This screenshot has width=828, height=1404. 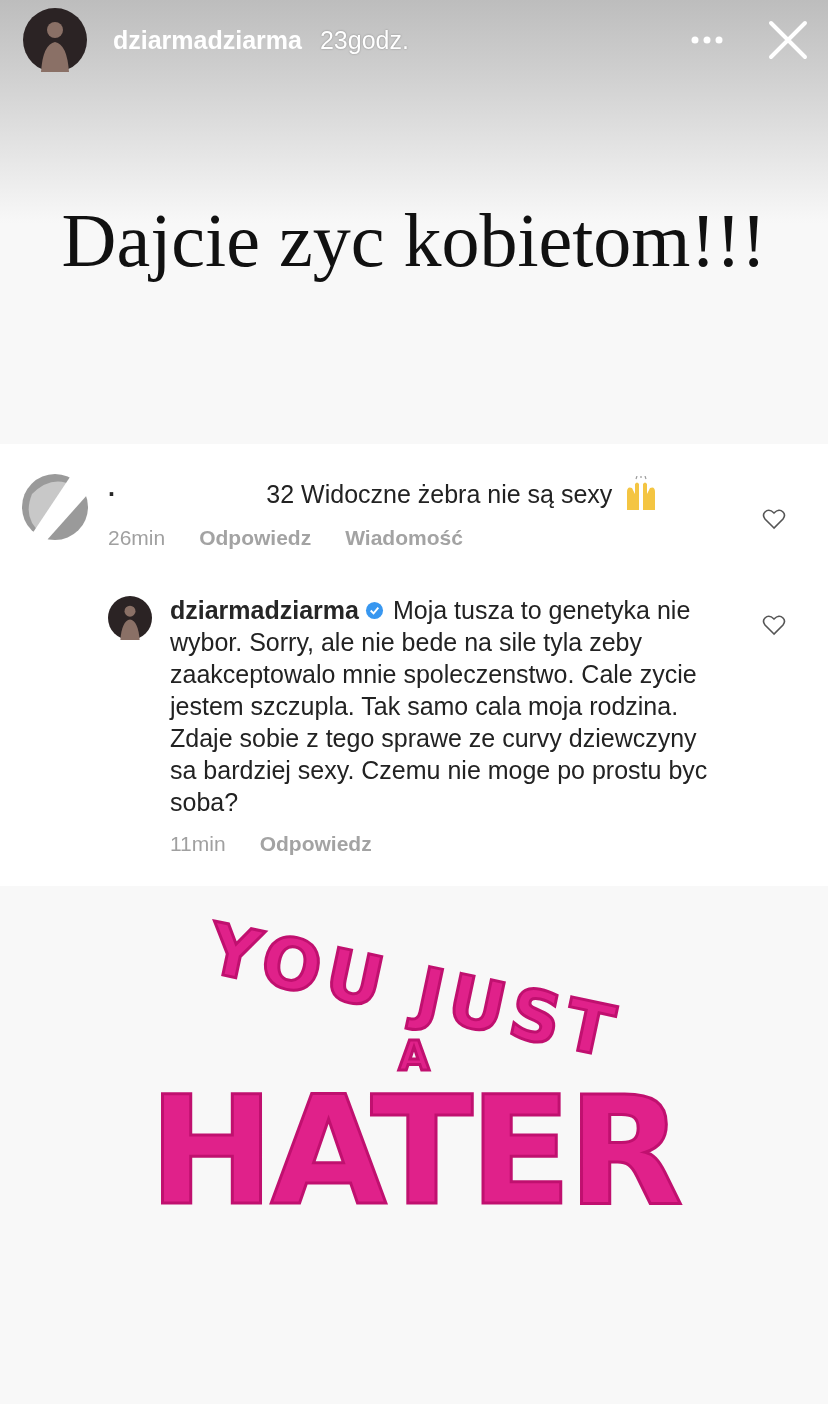 What do you see at coordinates (364, 40) in the screenshot?
I see `story-time: 23godz.` at bounding box center [364, 40].